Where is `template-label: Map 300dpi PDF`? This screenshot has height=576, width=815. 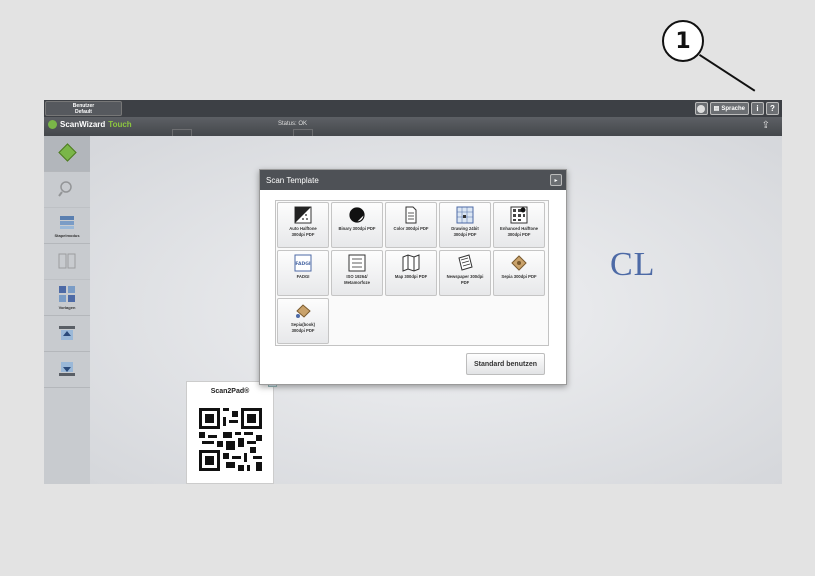 template-label: Map 300dpi PDF is located at coordinates (411, 276).